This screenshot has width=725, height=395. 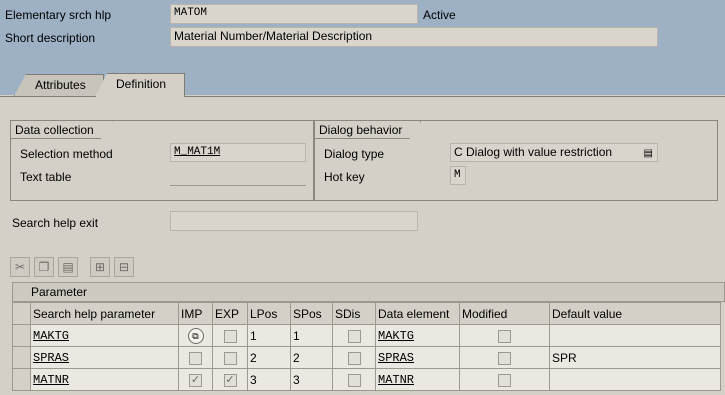 I want to click on hot-key-label: Hot key, so click(x=344, y=177).